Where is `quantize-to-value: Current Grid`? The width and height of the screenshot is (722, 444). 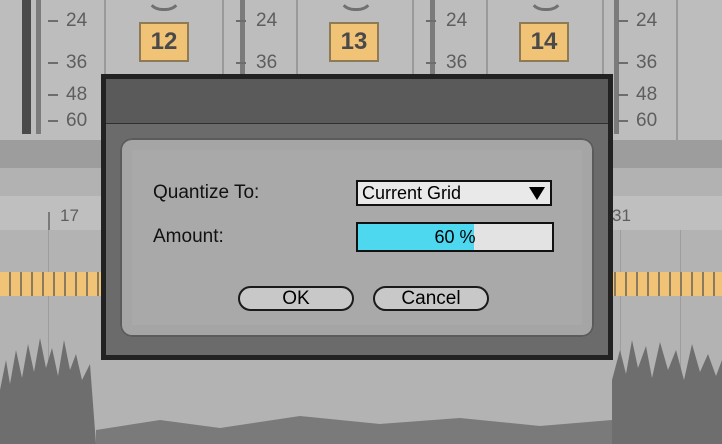
quantize-to-value: Current Grid is located at coordinates (412, 193).